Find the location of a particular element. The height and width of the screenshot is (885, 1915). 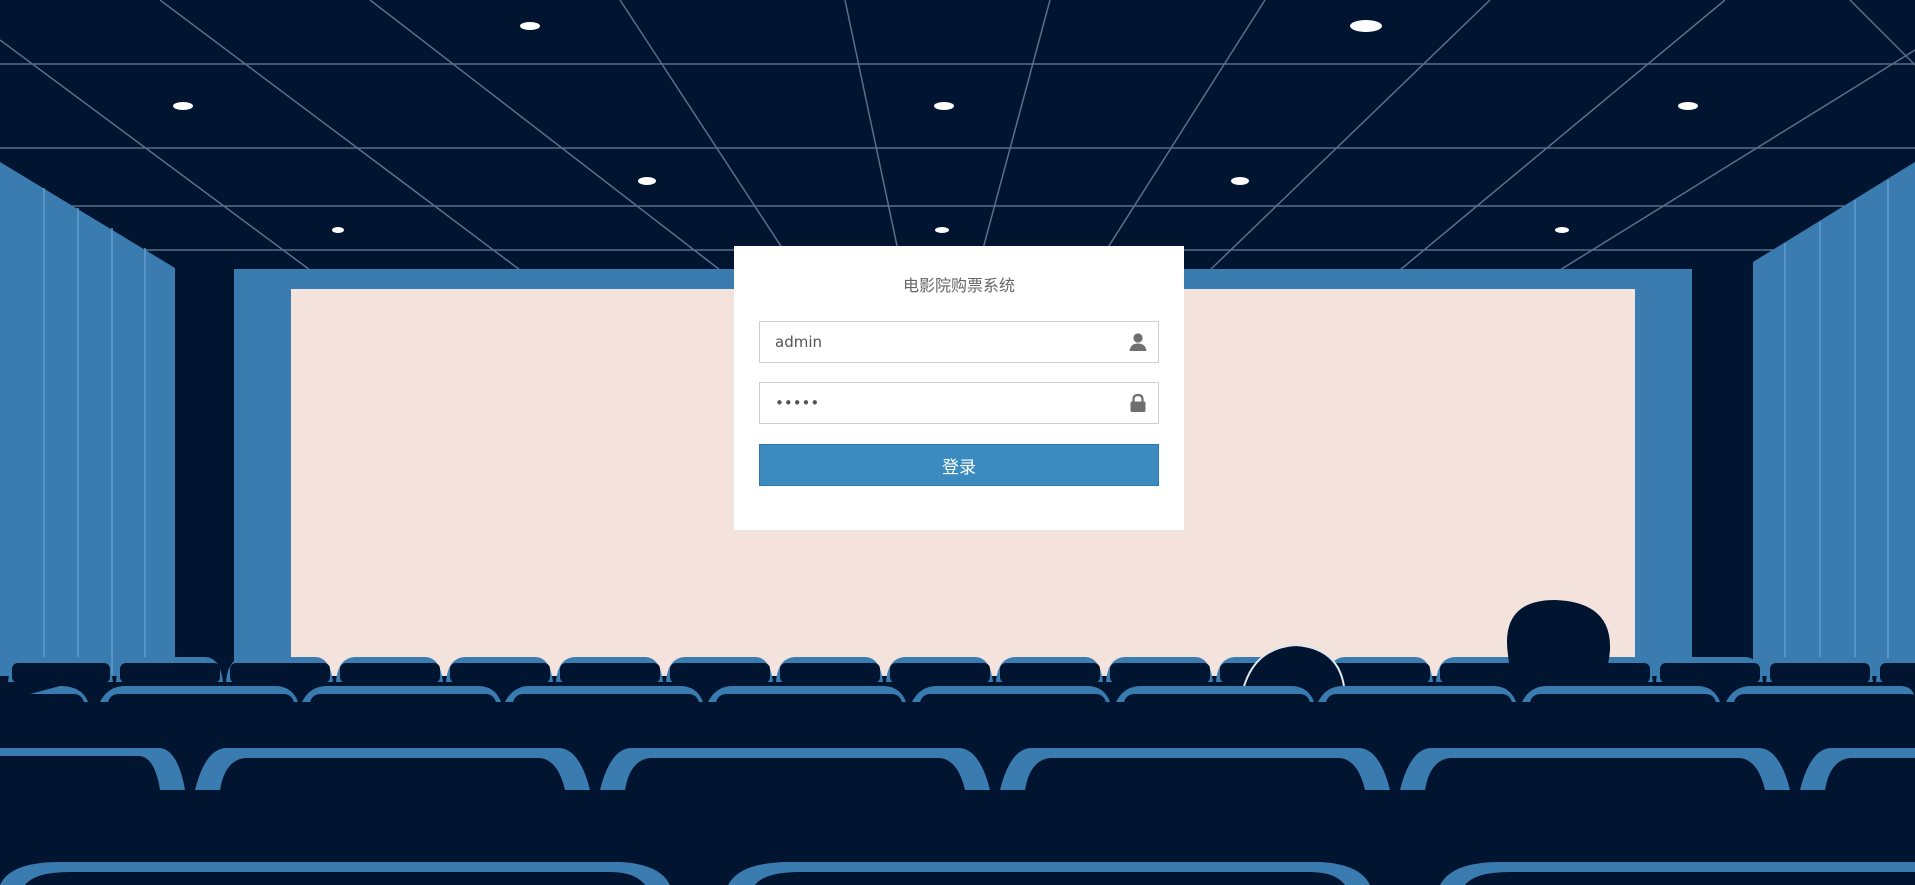

login-panel: 电影院购票系统 登录 is located at coordinates (959, 388).